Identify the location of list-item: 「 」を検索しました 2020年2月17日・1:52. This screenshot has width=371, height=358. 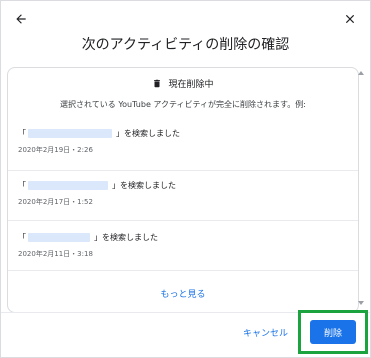
(183, 192).